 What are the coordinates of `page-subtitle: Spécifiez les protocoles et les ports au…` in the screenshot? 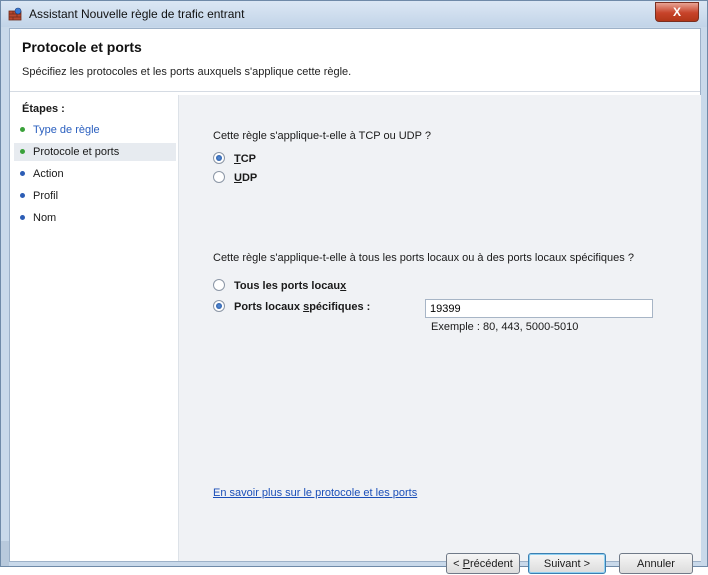 It's located at (187, 72).